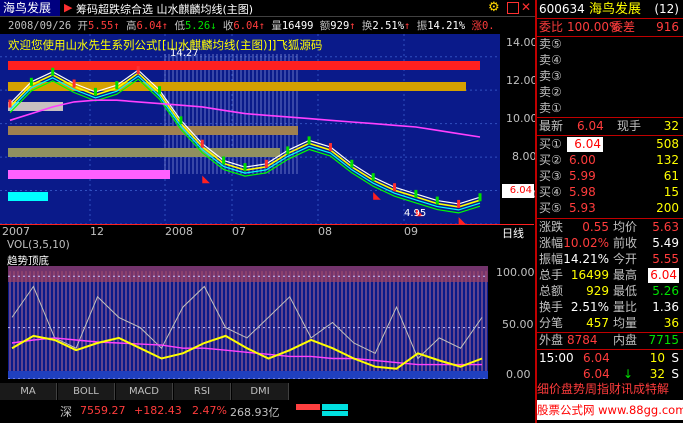  I want to click on close-icon: ✕, so click(526, 7).